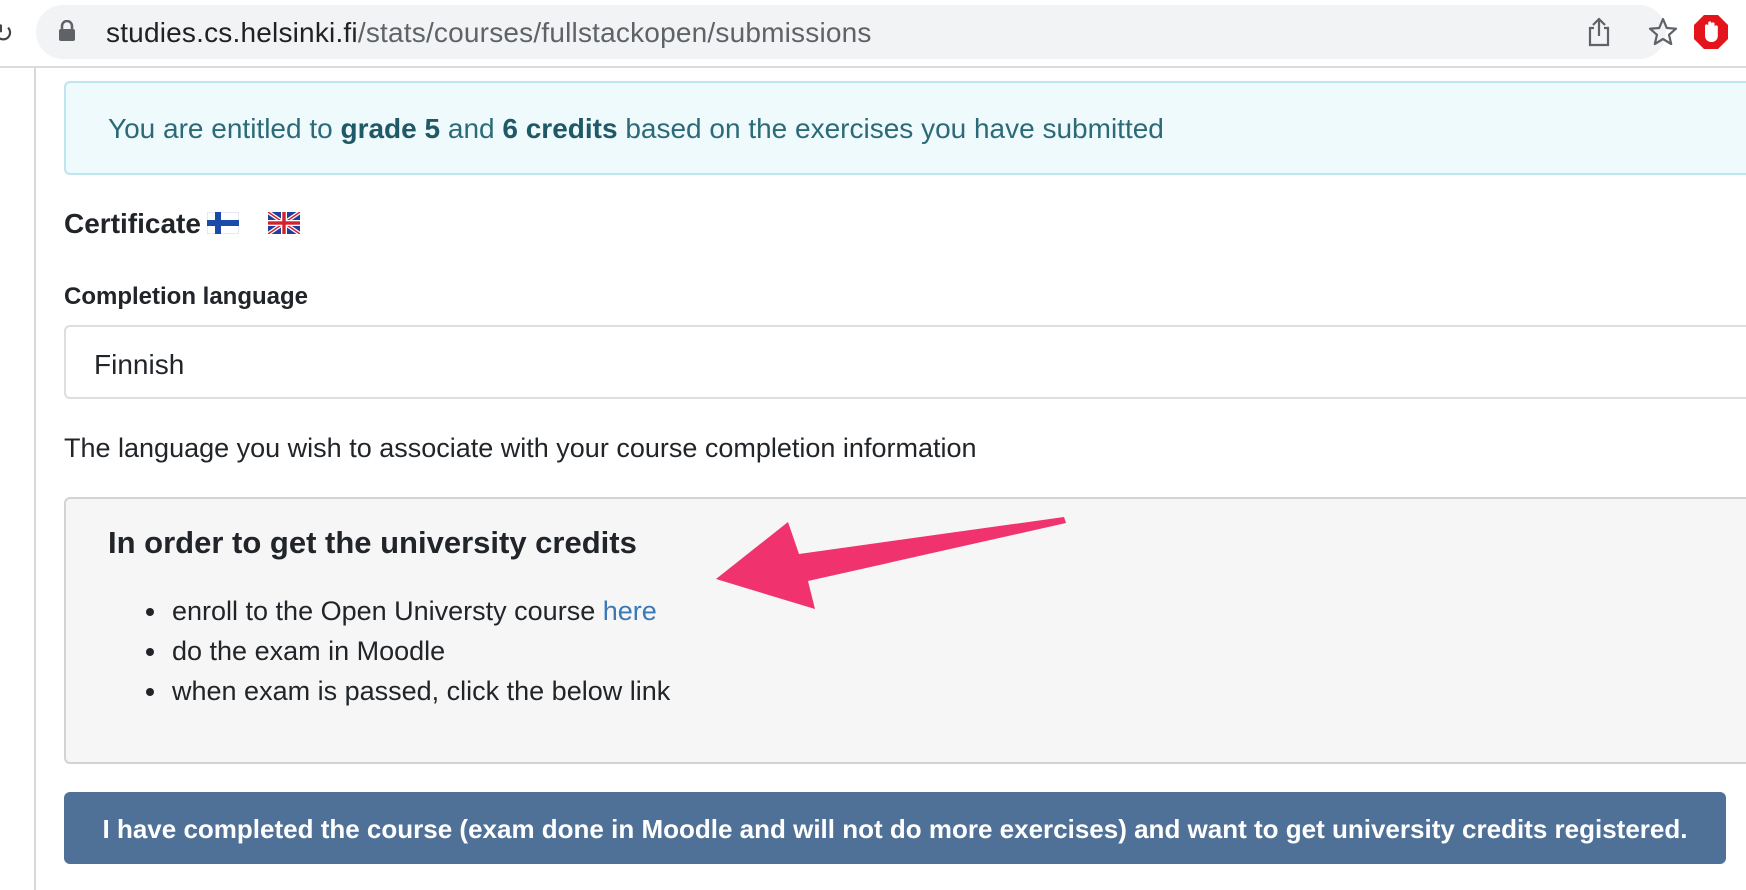 This screenshot has height=890, width=1746. I want to click on list-item: do the exam in Moodle, so click(408, 651).